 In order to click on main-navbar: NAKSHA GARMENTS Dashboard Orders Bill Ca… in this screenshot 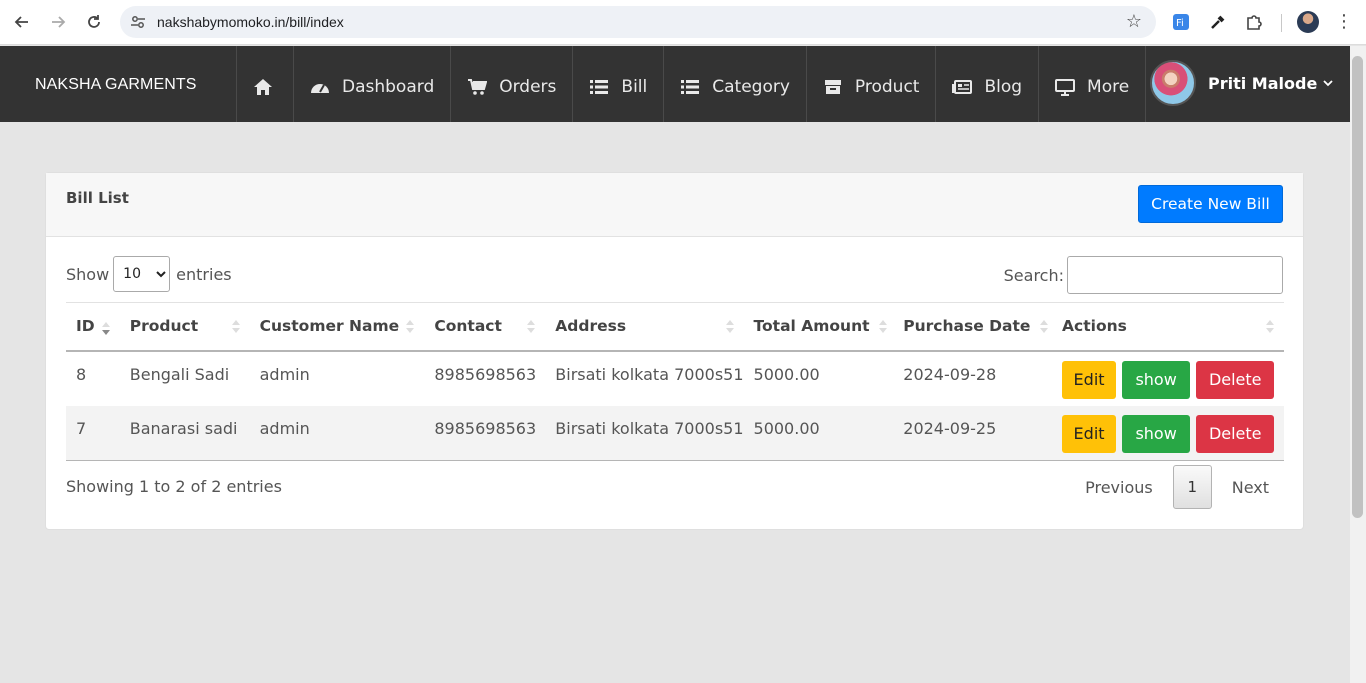, I will do `click(675, 84)`.